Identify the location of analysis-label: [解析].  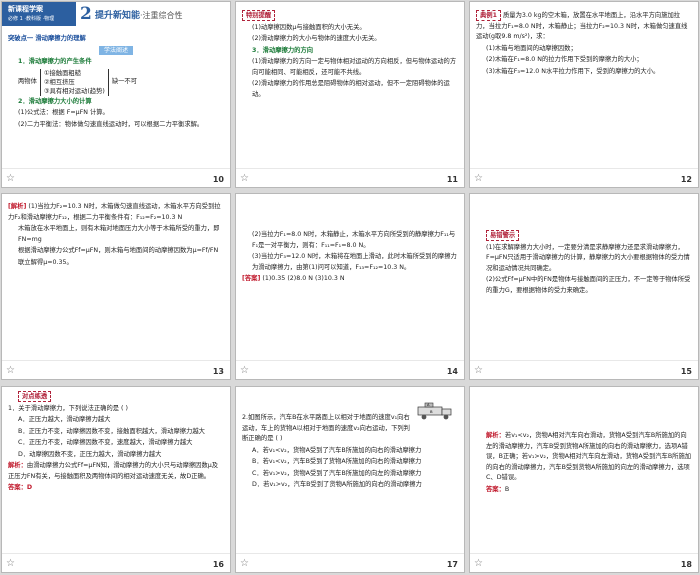
(17, 206).